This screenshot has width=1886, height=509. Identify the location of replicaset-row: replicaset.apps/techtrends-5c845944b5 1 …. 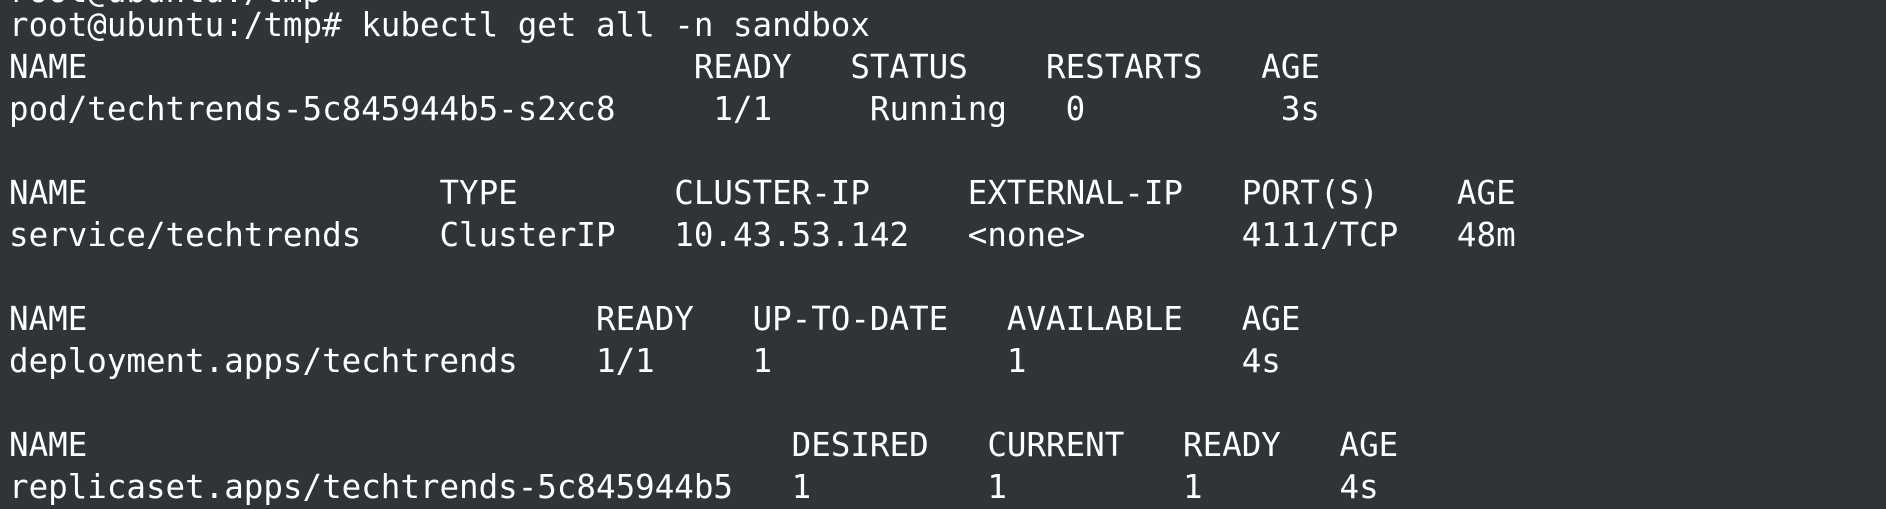
(694, 487).